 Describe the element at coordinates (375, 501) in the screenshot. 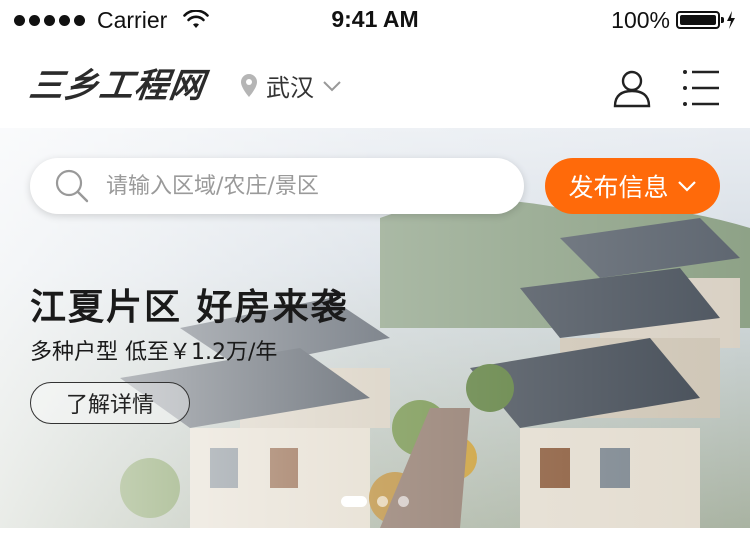

I see `carousel-indicator` at that location.